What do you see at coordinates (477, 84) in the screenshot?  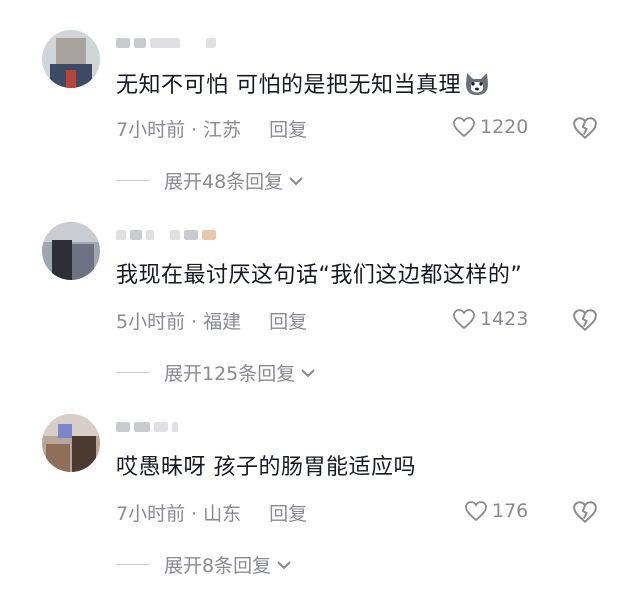 I see `husky-dog-emoji-icon` at bounding box center [477, 84].